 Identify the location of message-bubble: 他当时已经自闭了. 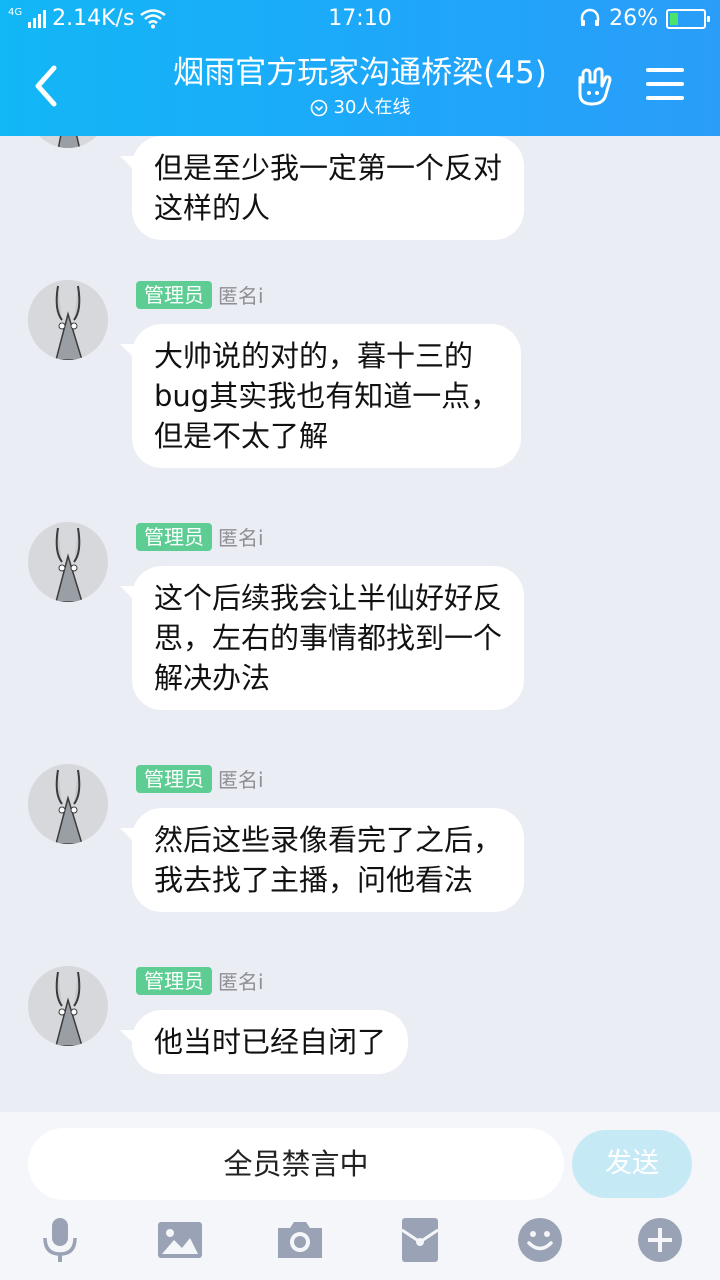
(270, 1042).